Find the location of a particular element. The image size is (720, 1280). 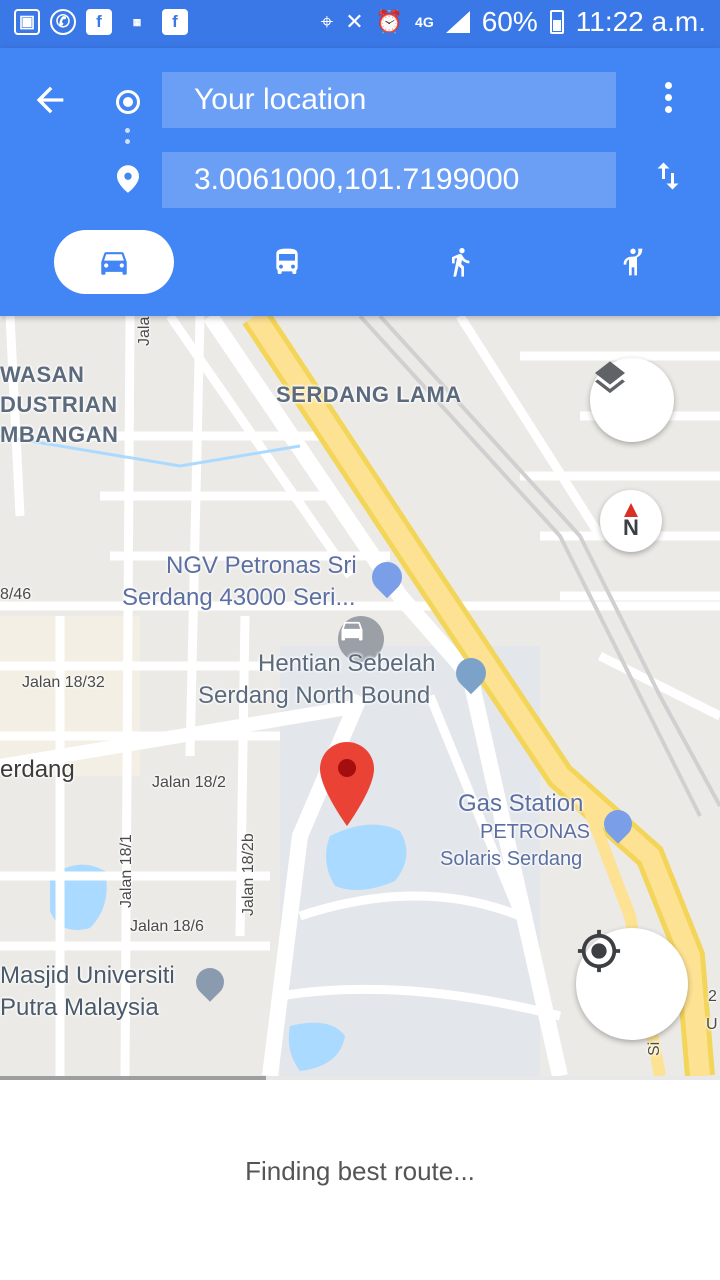

tab-ride-hailing is located at coordinates (633, 262).